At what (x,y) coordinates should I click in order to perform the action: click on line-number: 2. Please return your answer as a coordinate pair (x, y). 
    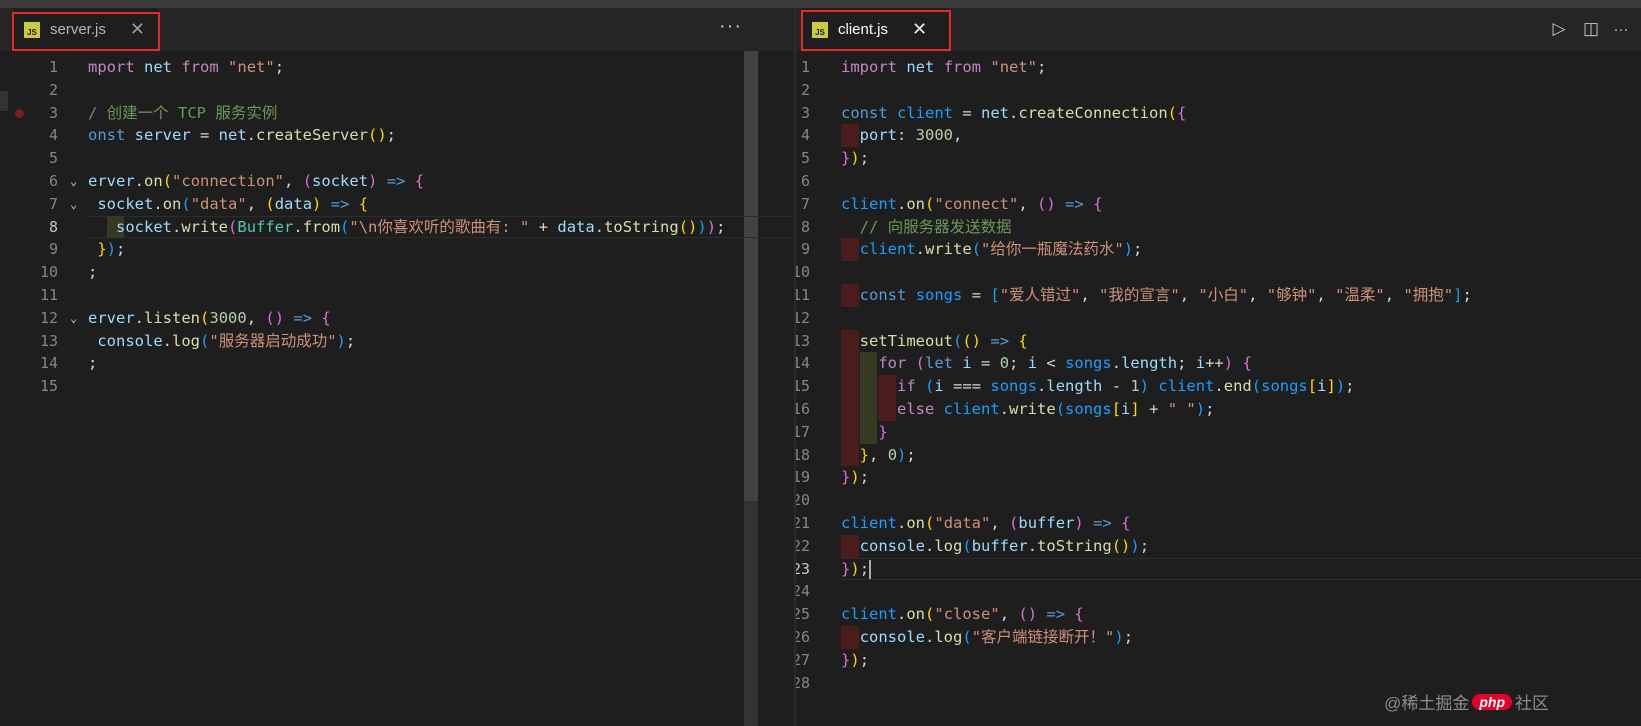
    Looking at the image, I should click on (53, 89).